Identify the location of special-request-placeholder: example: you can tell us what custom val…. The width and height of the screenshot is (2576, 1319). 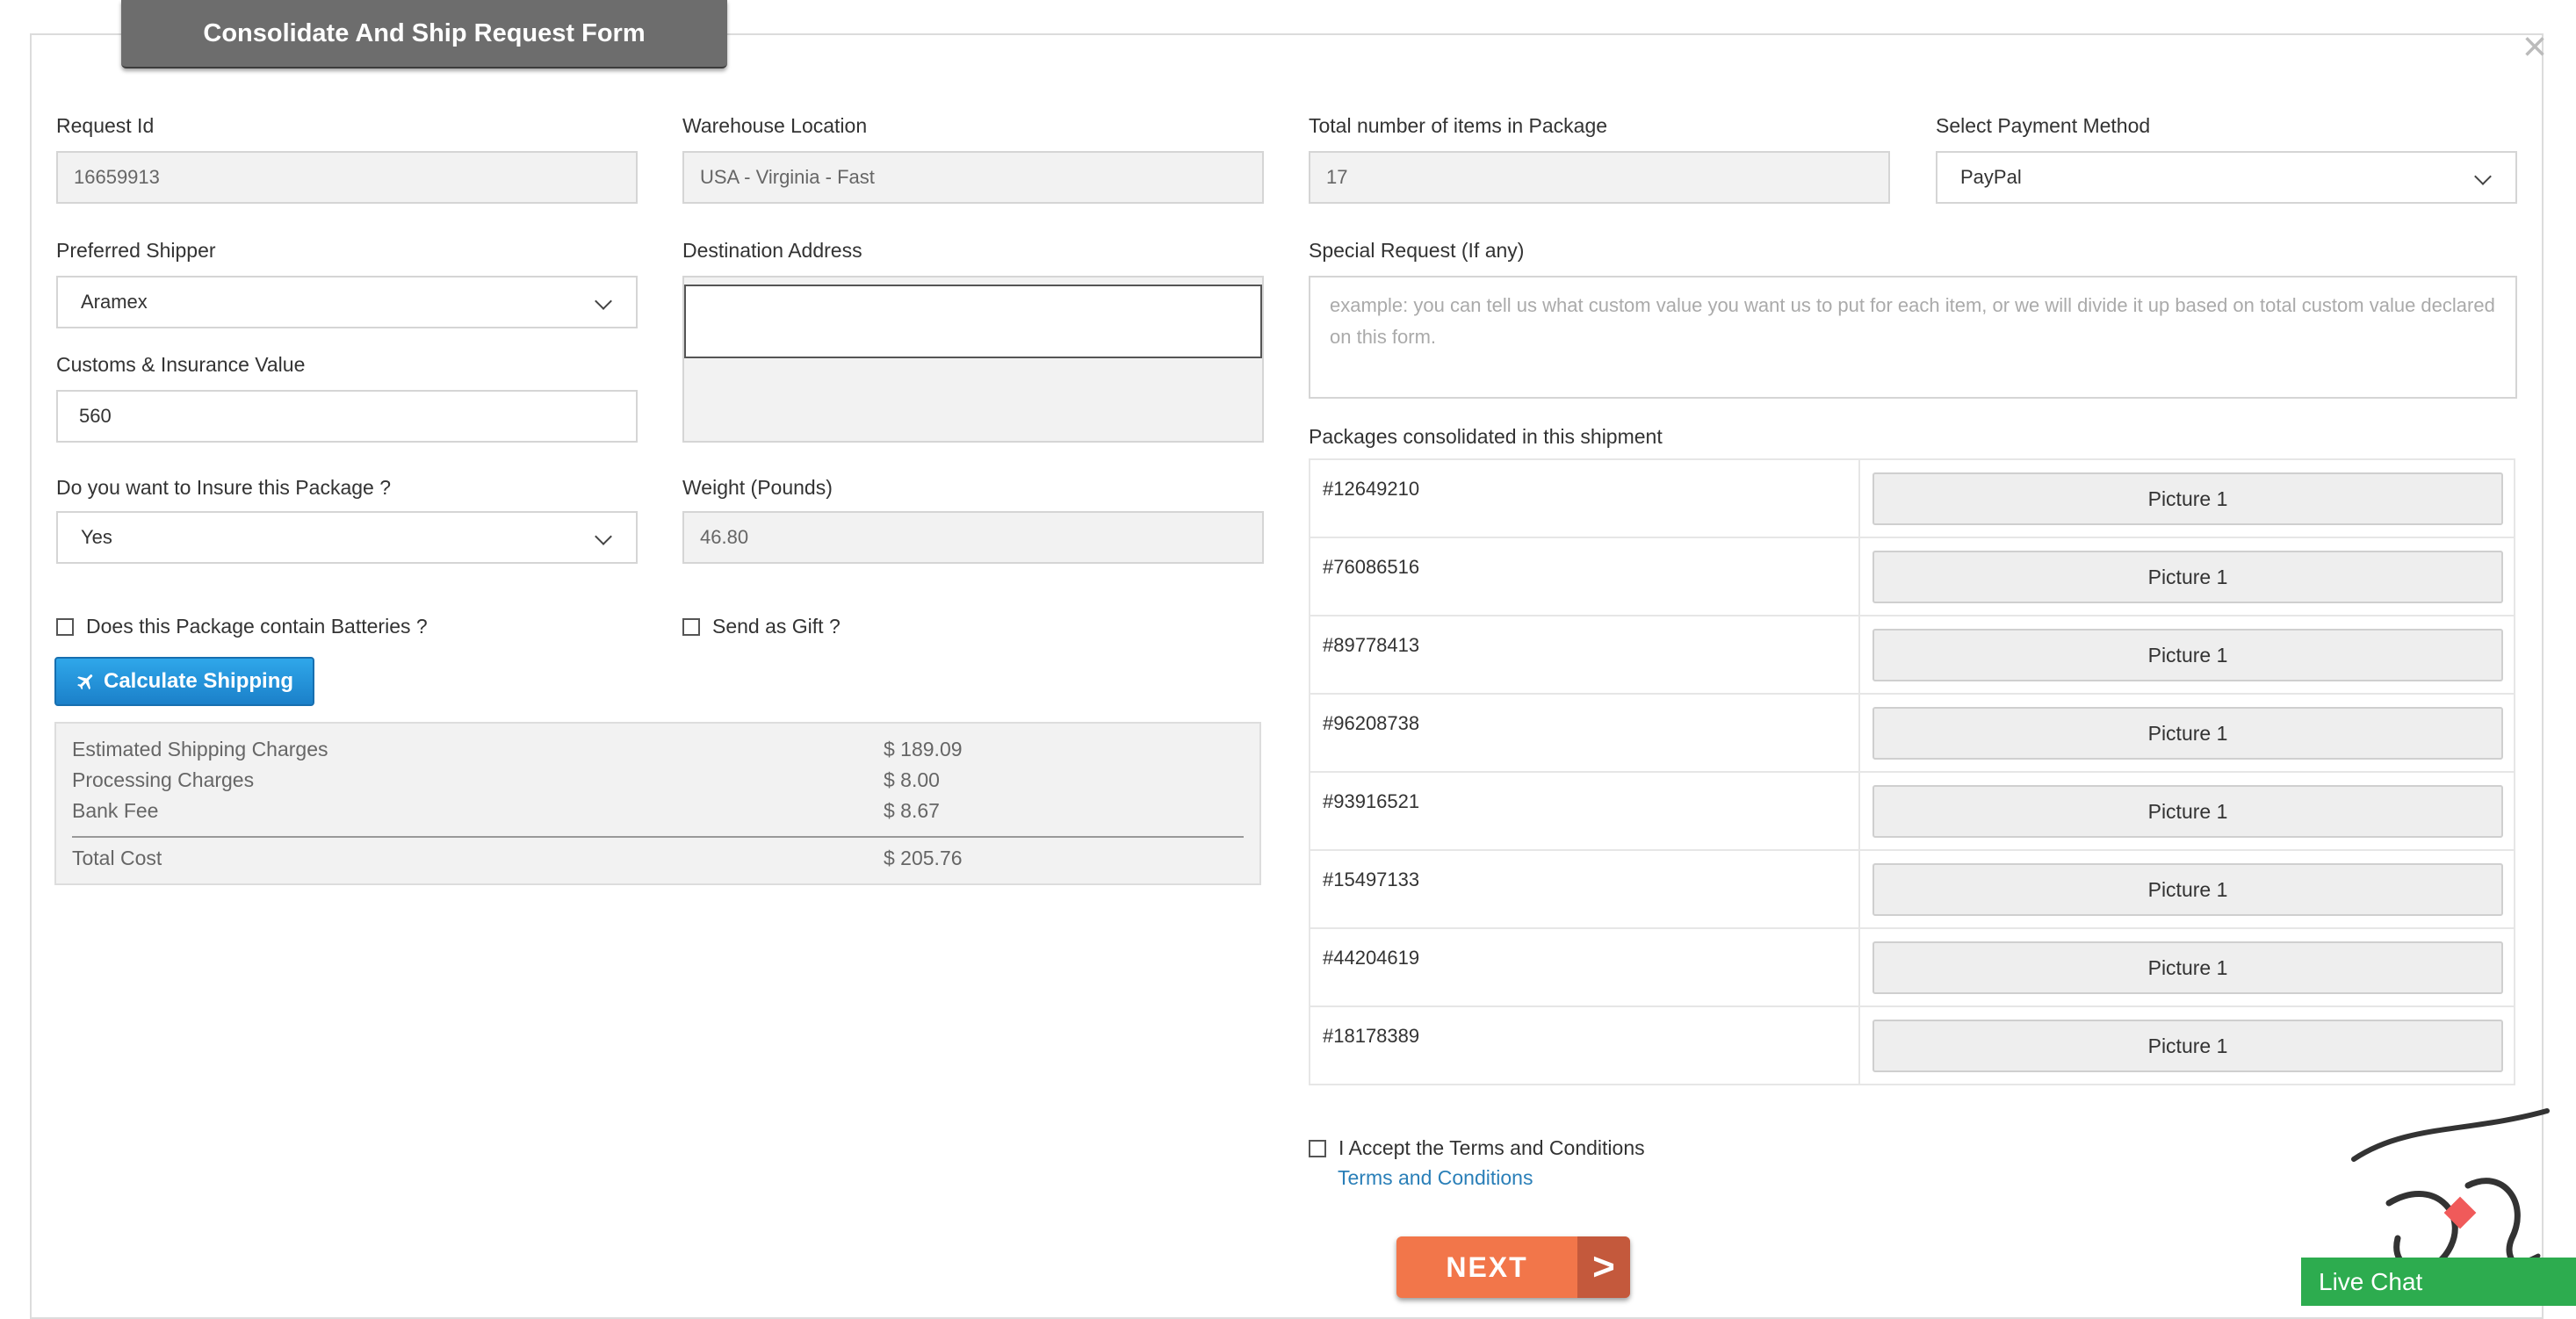
(1912, 321).